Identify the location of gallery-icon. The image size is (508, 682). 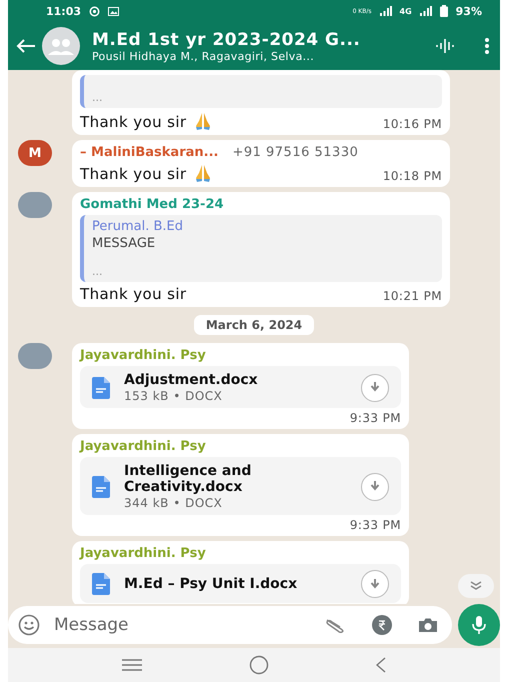
(114, 11).